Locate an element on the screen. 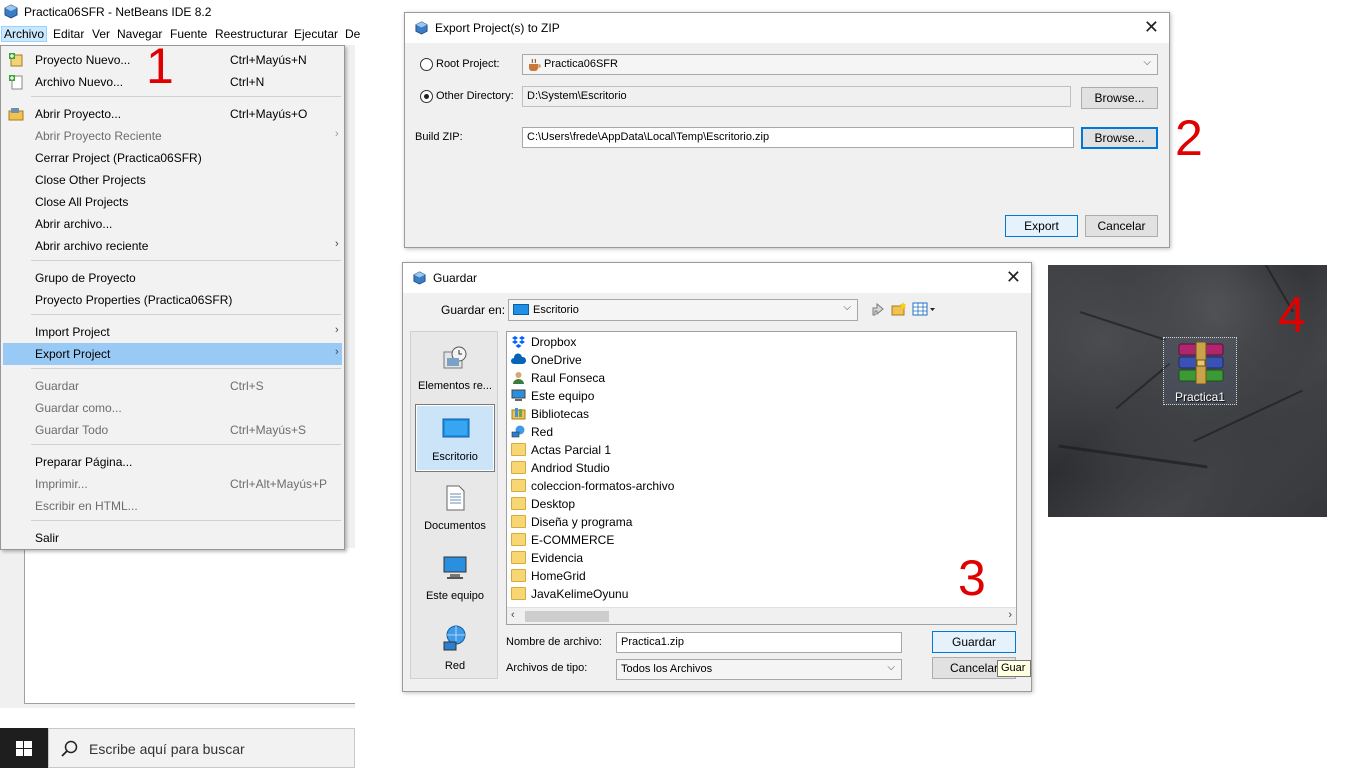 This screenshot has height=768, width=1366. menu-item-abrir-archivo-reciente: Abrir archivo reciente › is located at coordinates (172, 246).